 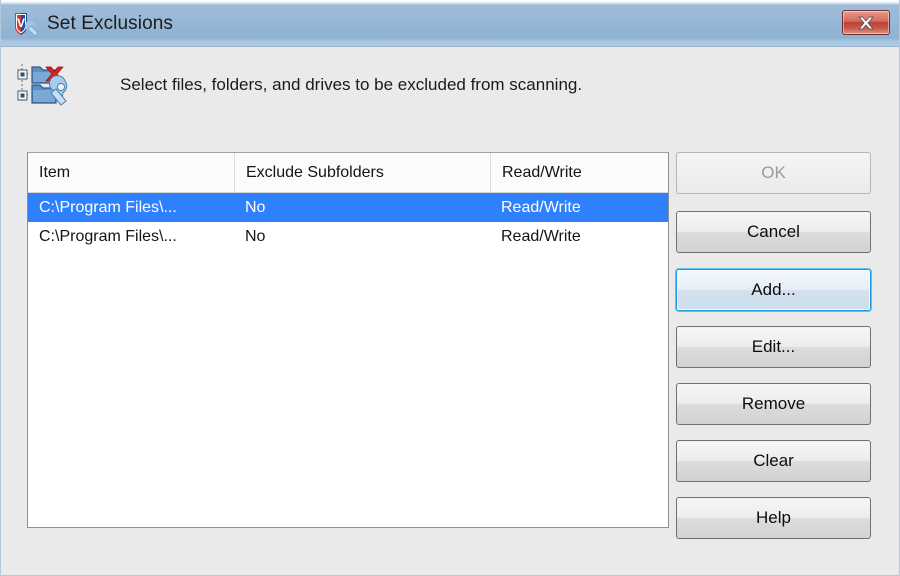 I want to click on column-header-read-write: Read/Write, so click(x=580, y=172).